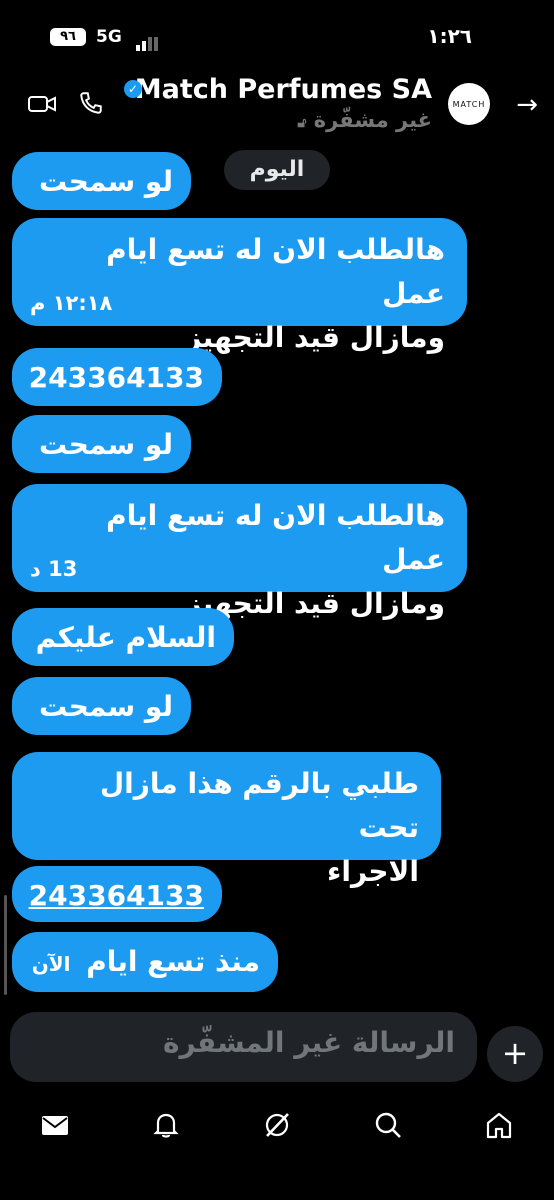  What do you see at coordinates (68, 37) in the screenshot?
I see `battery-indicator: ٩٦` at bounding box center [68, 37].